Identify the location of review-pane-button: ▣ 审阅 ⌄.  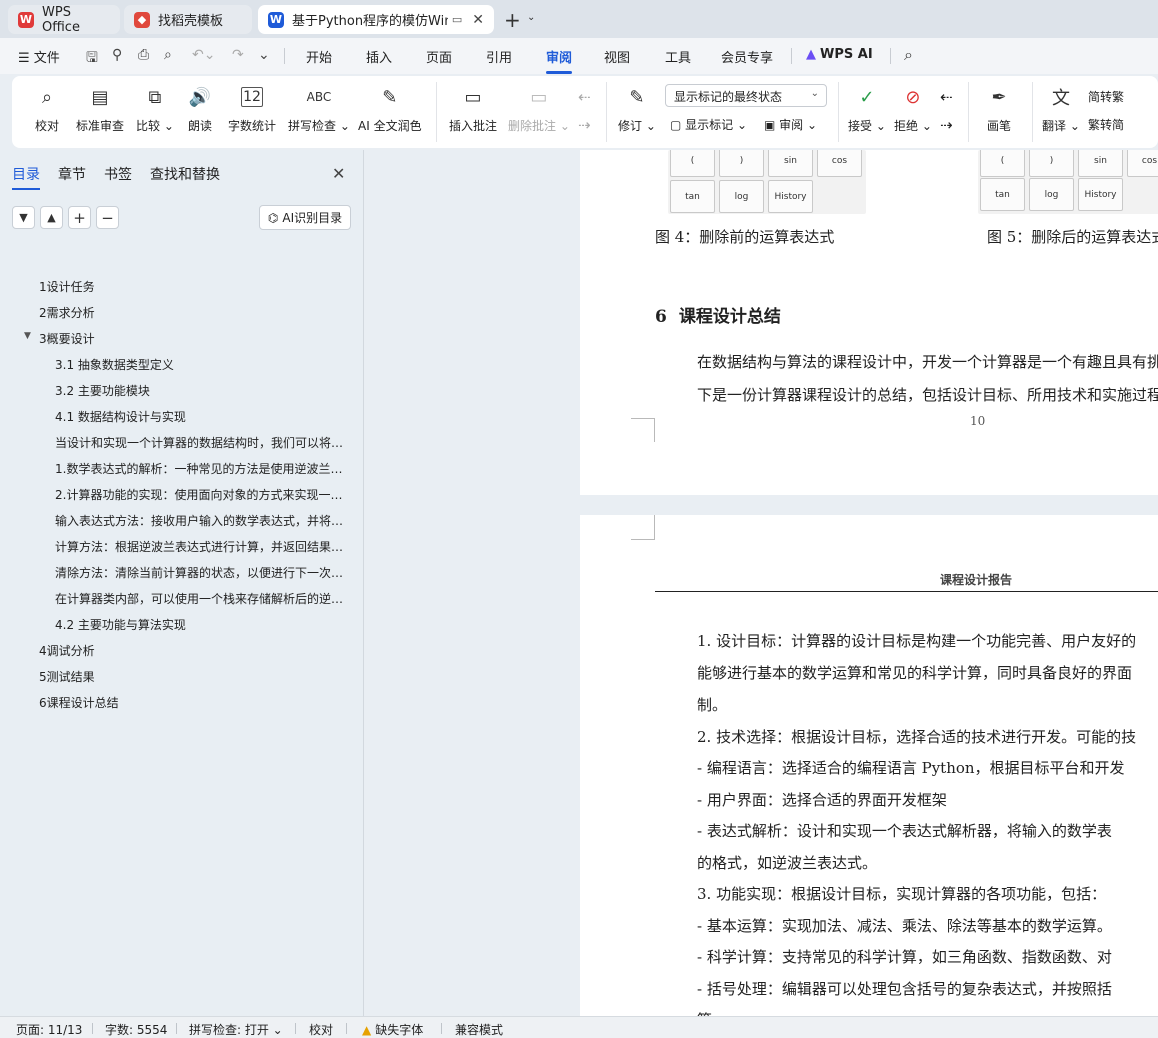
(790, 124).